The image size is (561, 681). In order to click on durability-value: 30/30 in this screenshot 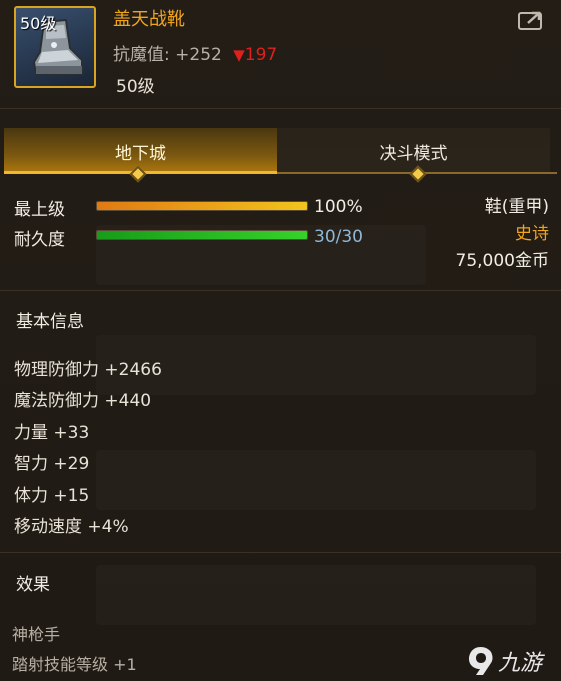, I will do `click(338, 237)`.